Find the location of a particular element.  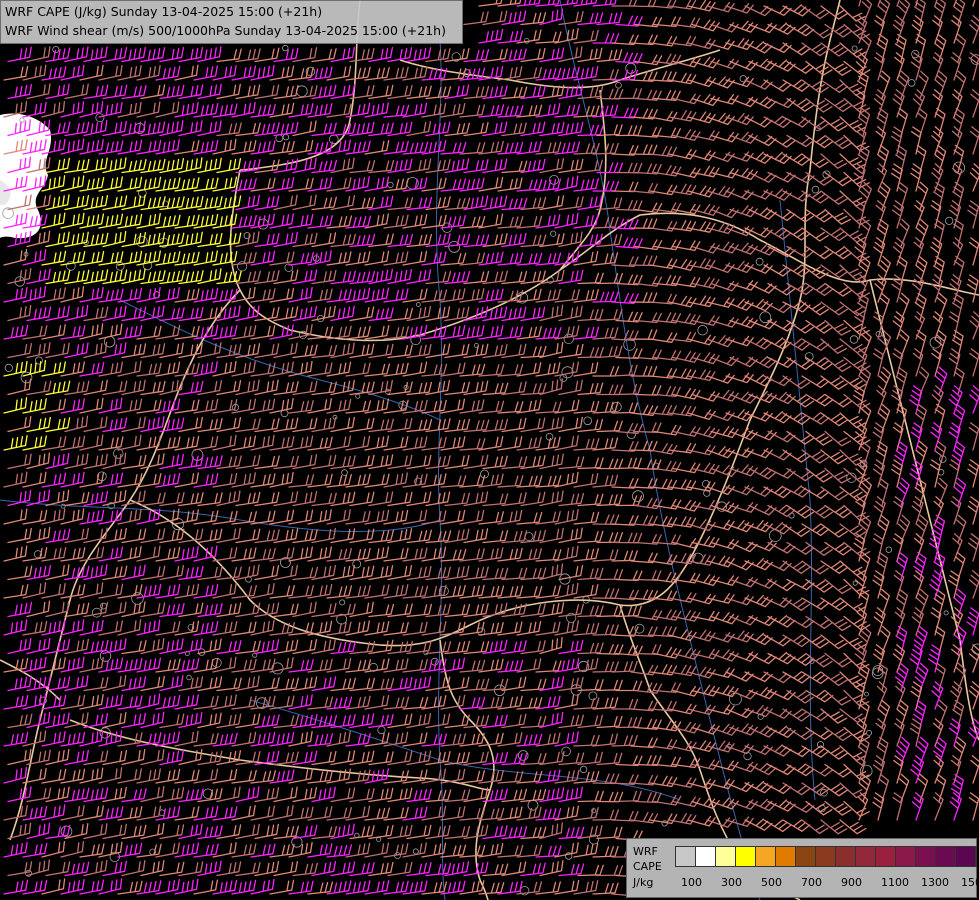

legend-label-cape: CAPE is located at coordinates (647, 866).